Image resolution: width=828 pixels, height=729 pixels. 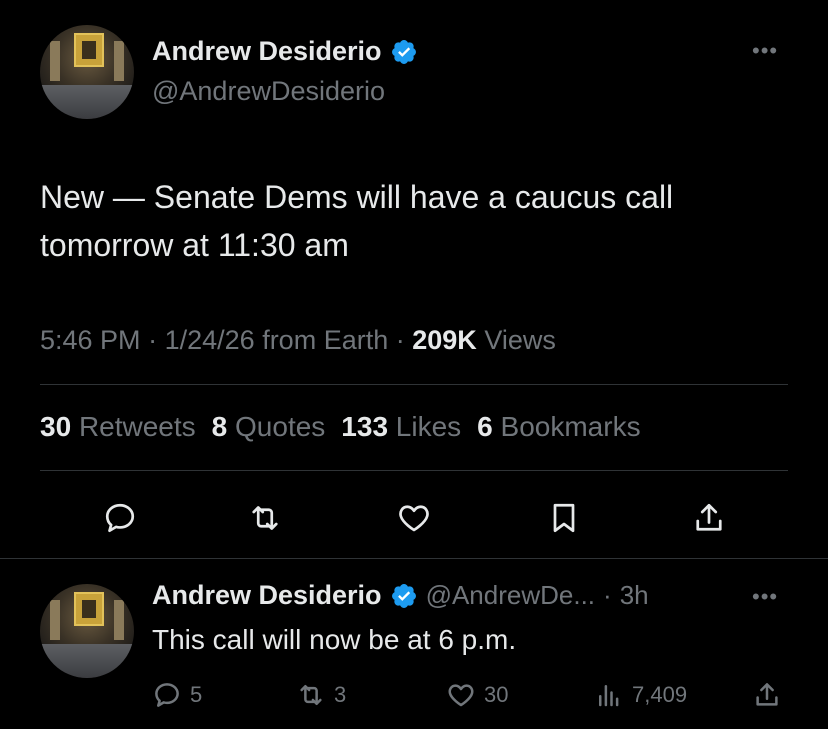 What do you see at coordinates (268, 91) in the screenshot?
I see `author-handle: @AndrewDesiderio` at bounding box center [268, 91].